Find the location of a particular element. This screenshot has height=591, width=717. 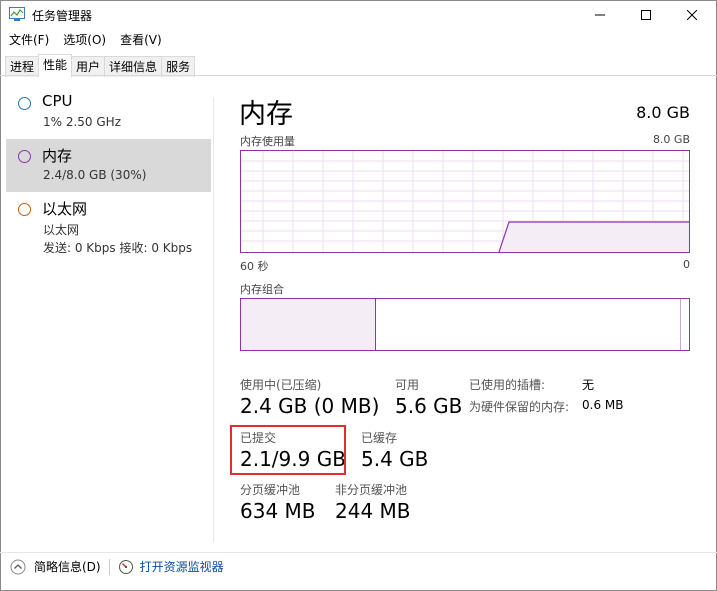

menu-view: 查看(V) is located at coordinates (139, 40).